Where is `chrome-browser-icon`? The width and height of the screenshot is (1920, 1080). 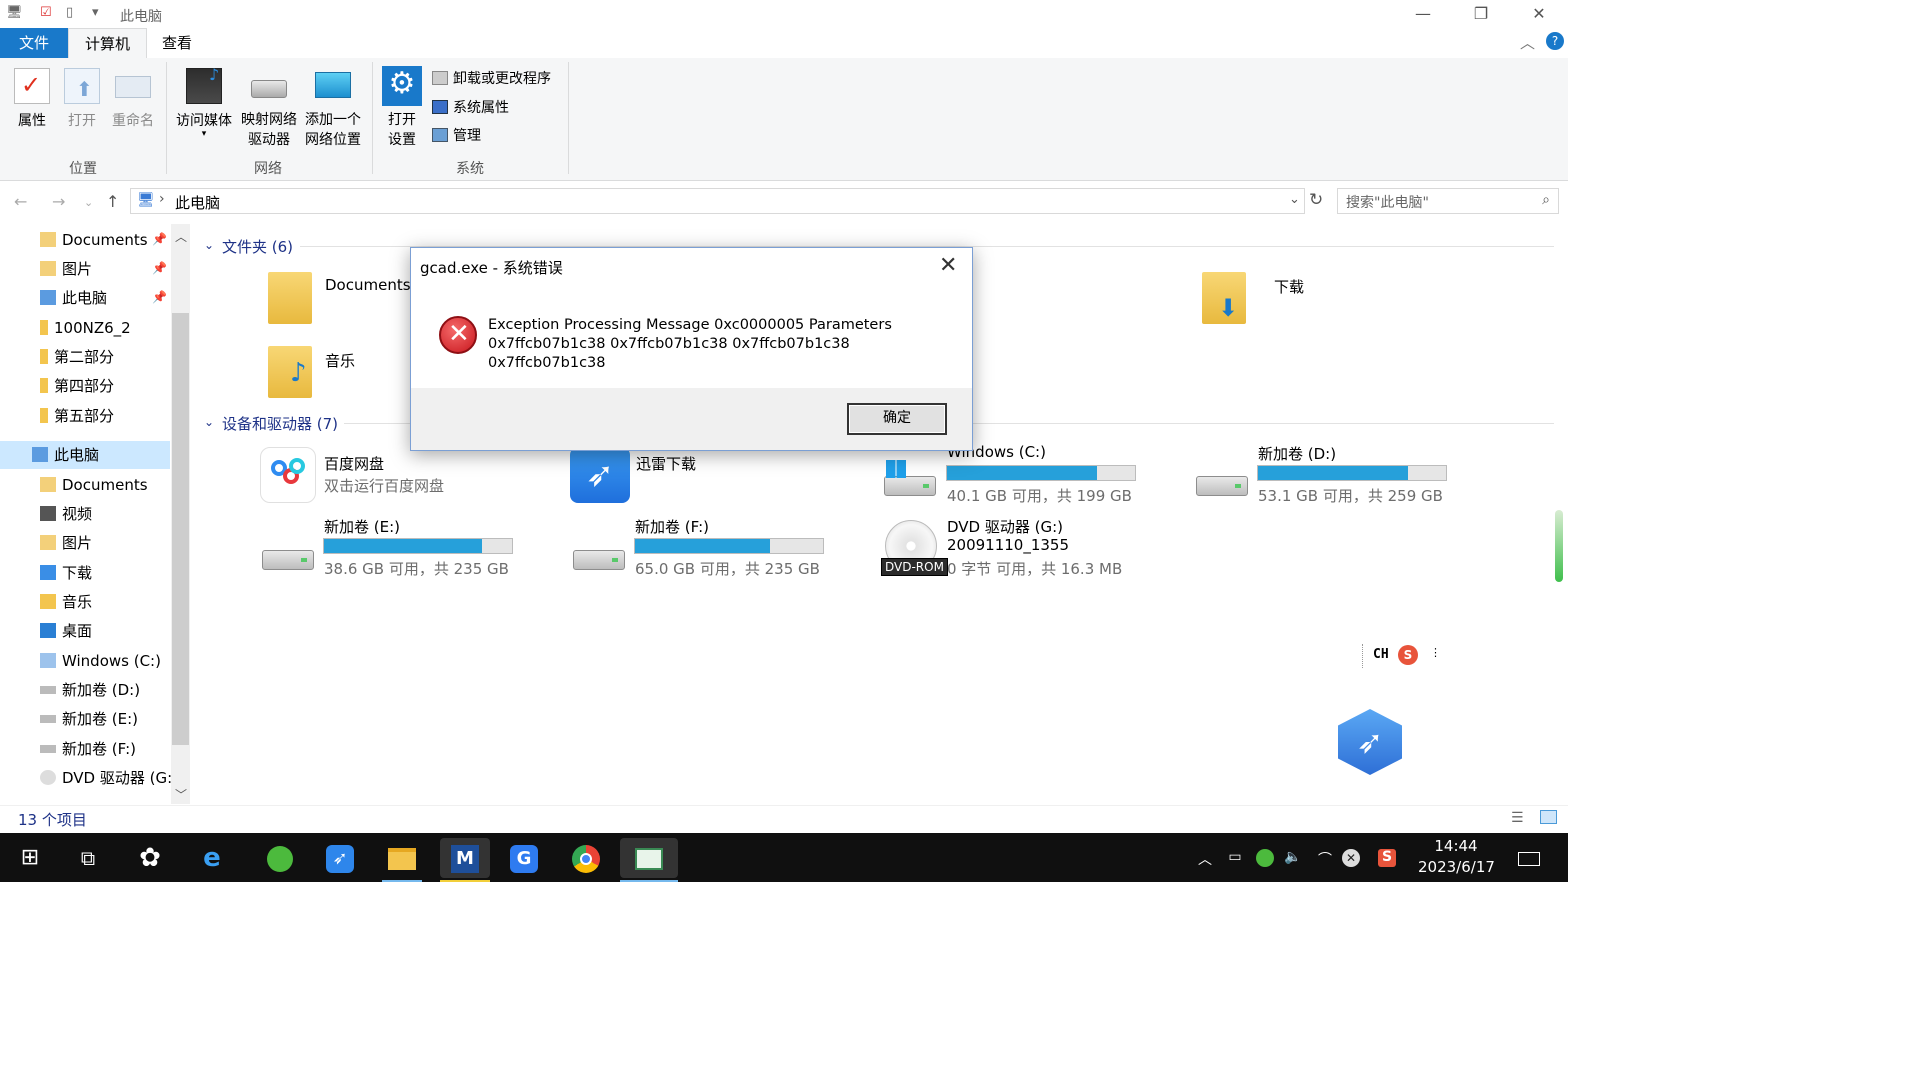
chrome-browser-icon is located at coordinates (586, 858).